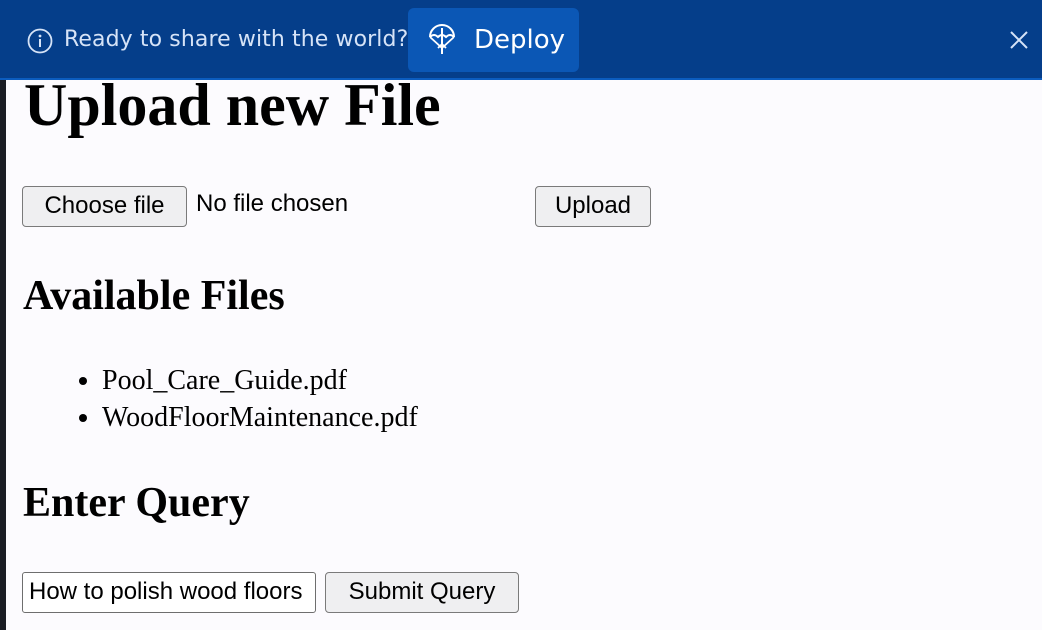 The height and width of the screenshot is (630, 1042). Describe the element at coordinates (136, 503) in the screenshot. I see `enter-query-heading: Enter Query` at that location.